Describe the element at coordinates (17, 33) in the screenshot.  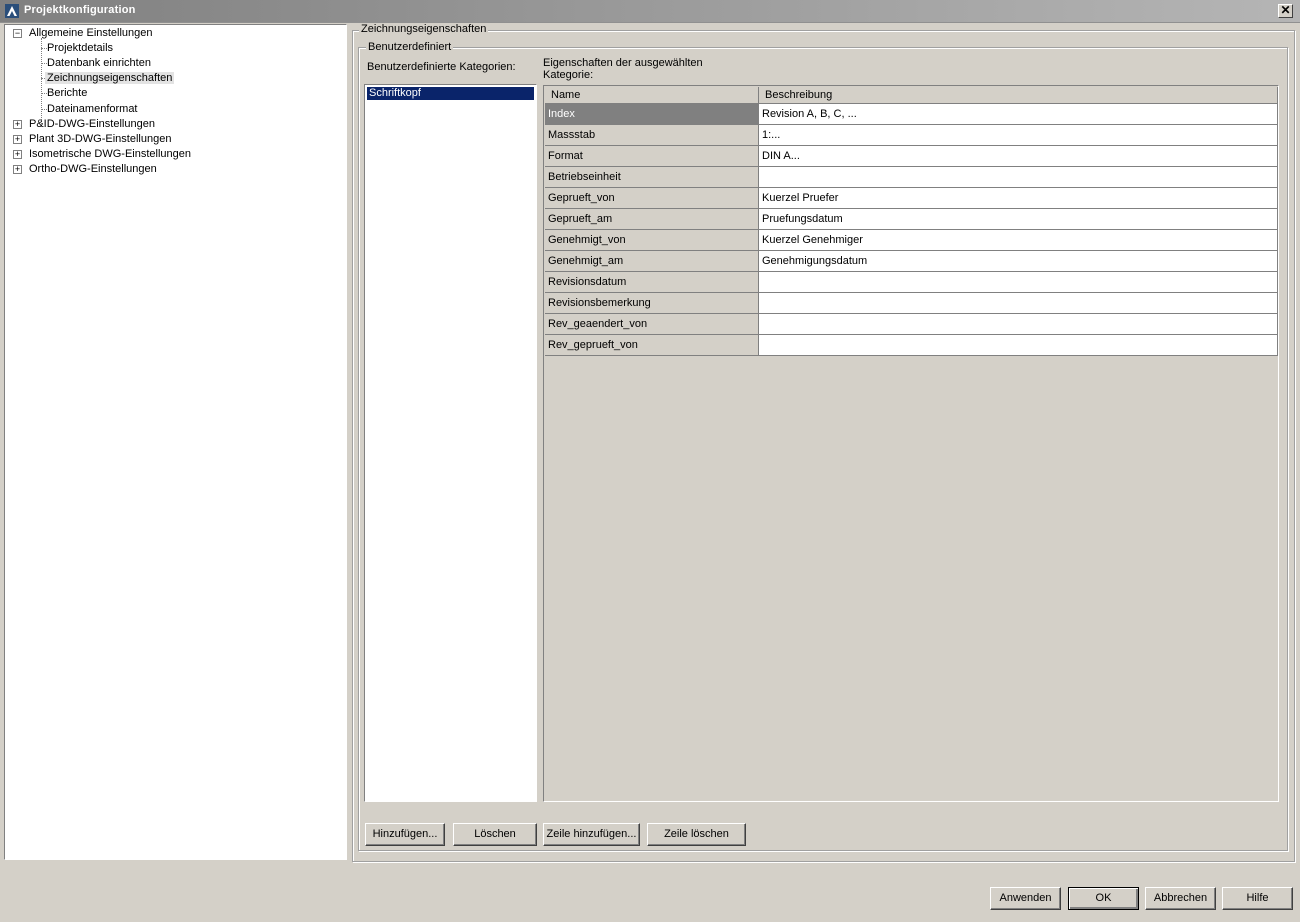
I see `collapse-icon: −` at that location.